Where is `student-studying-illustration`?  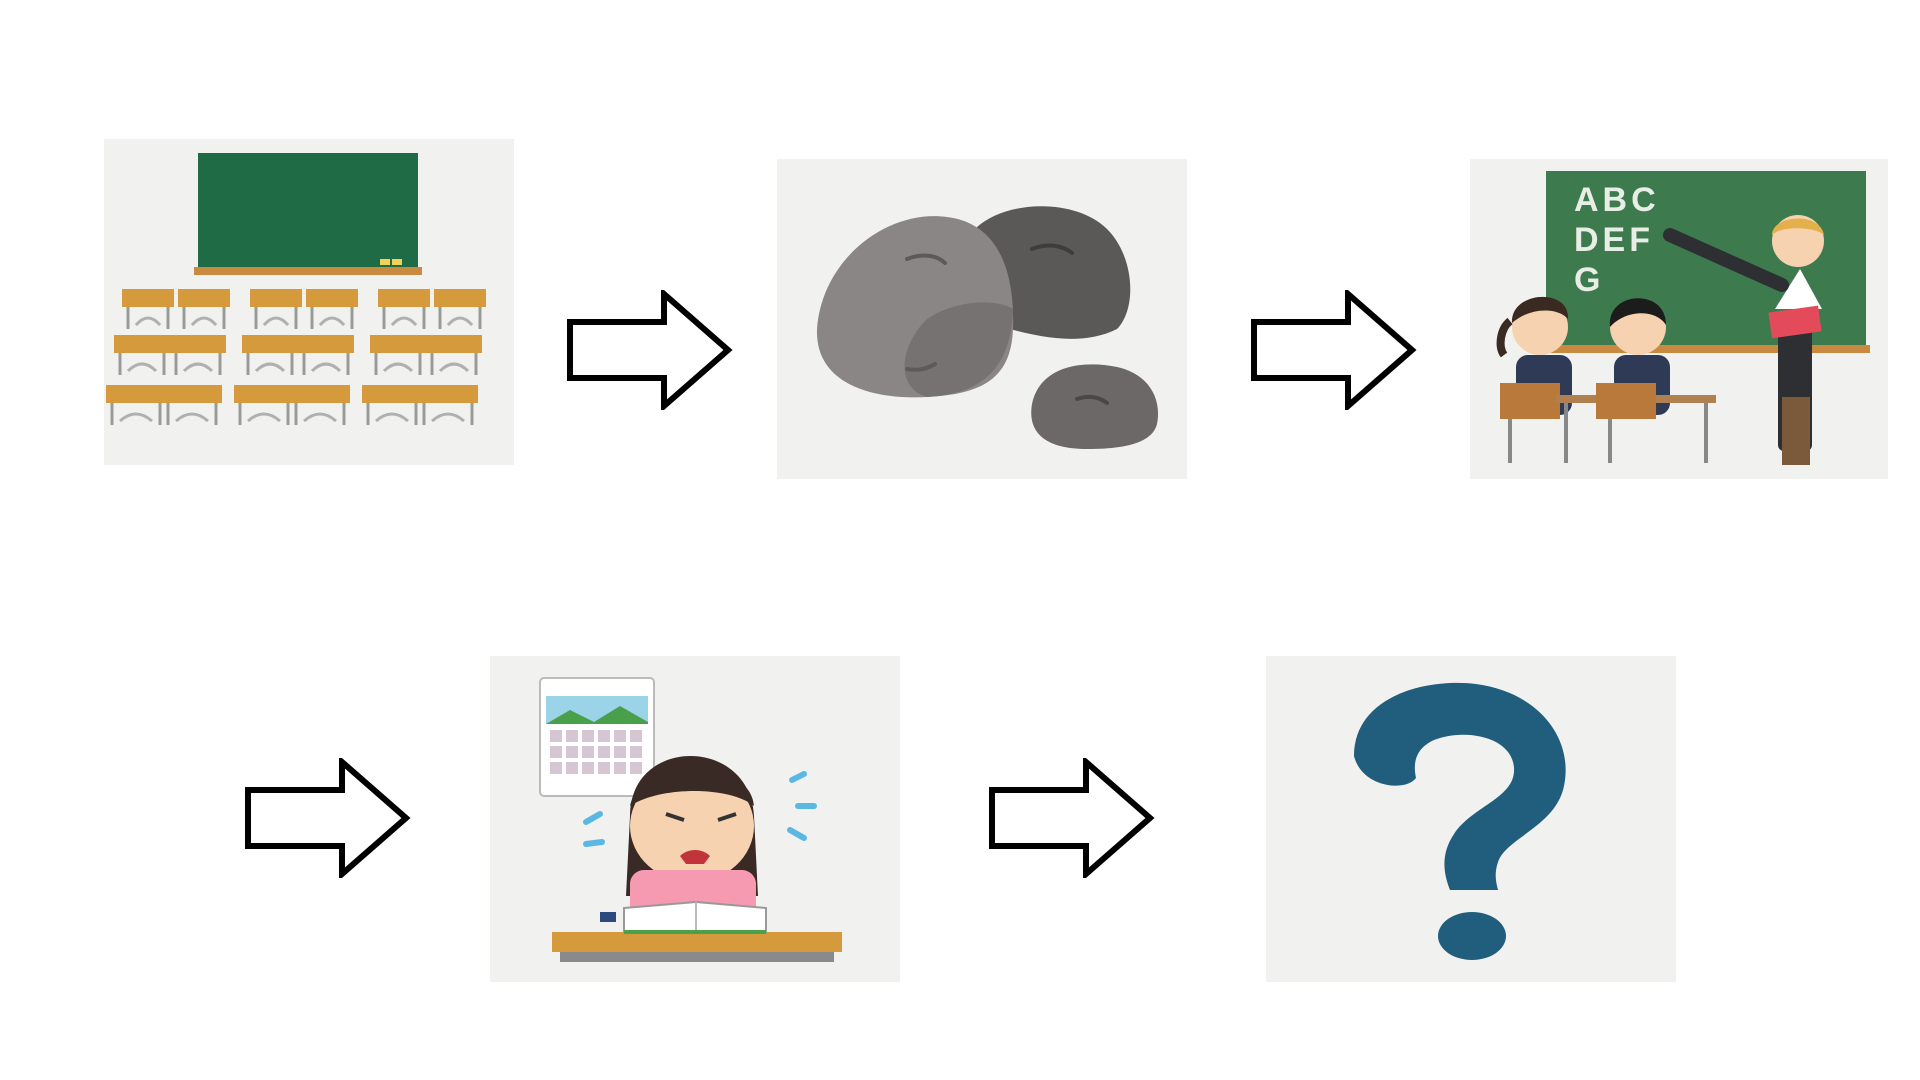
student-studying-illustration is located at coordinates (695, 819).